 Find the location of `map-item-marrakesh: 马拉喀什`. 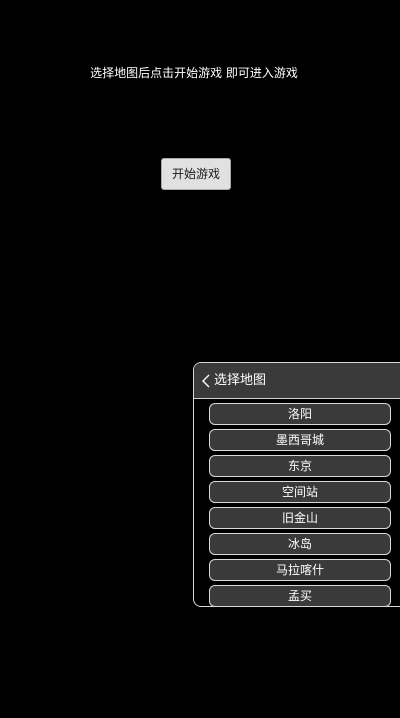

map-item-marrakesh: 马拉喀什 is located at coordinates (300, 570).